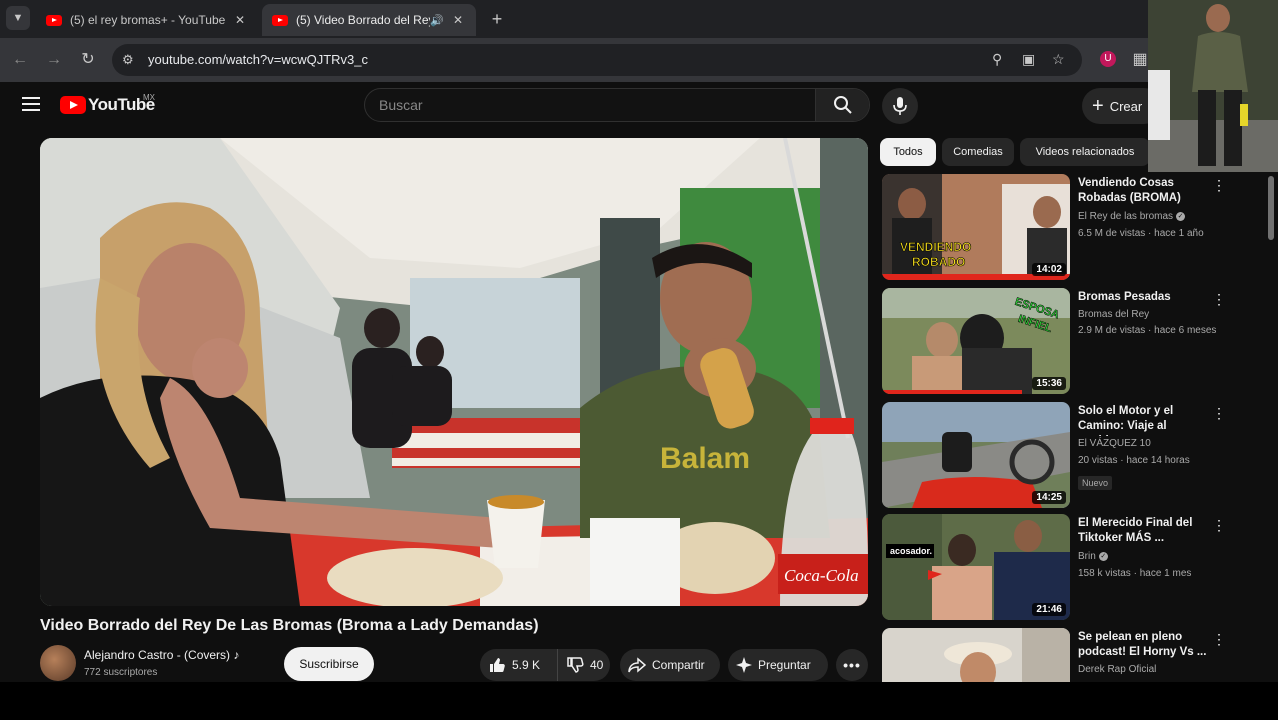 The height and width of the screenshot is (720, 1278). I want to click on install-app-icon: ▣, so click(1028, 59).